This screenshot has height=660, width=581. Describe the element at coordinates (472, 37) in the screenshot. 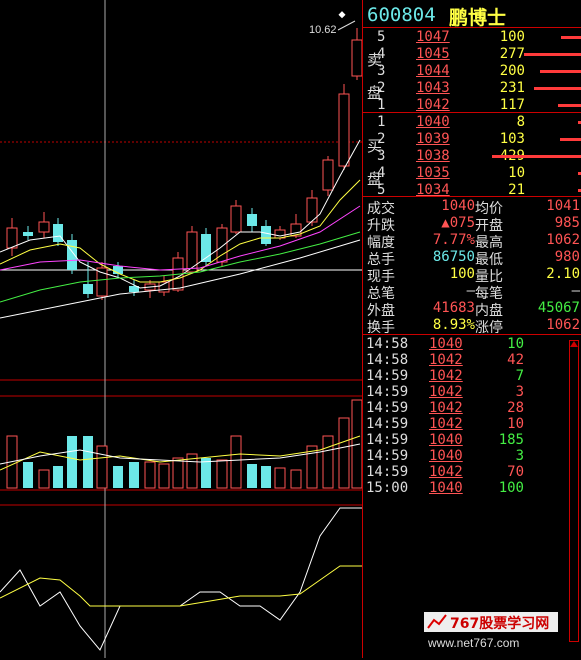

I see `ask-row: 5 1047 100` at that location.